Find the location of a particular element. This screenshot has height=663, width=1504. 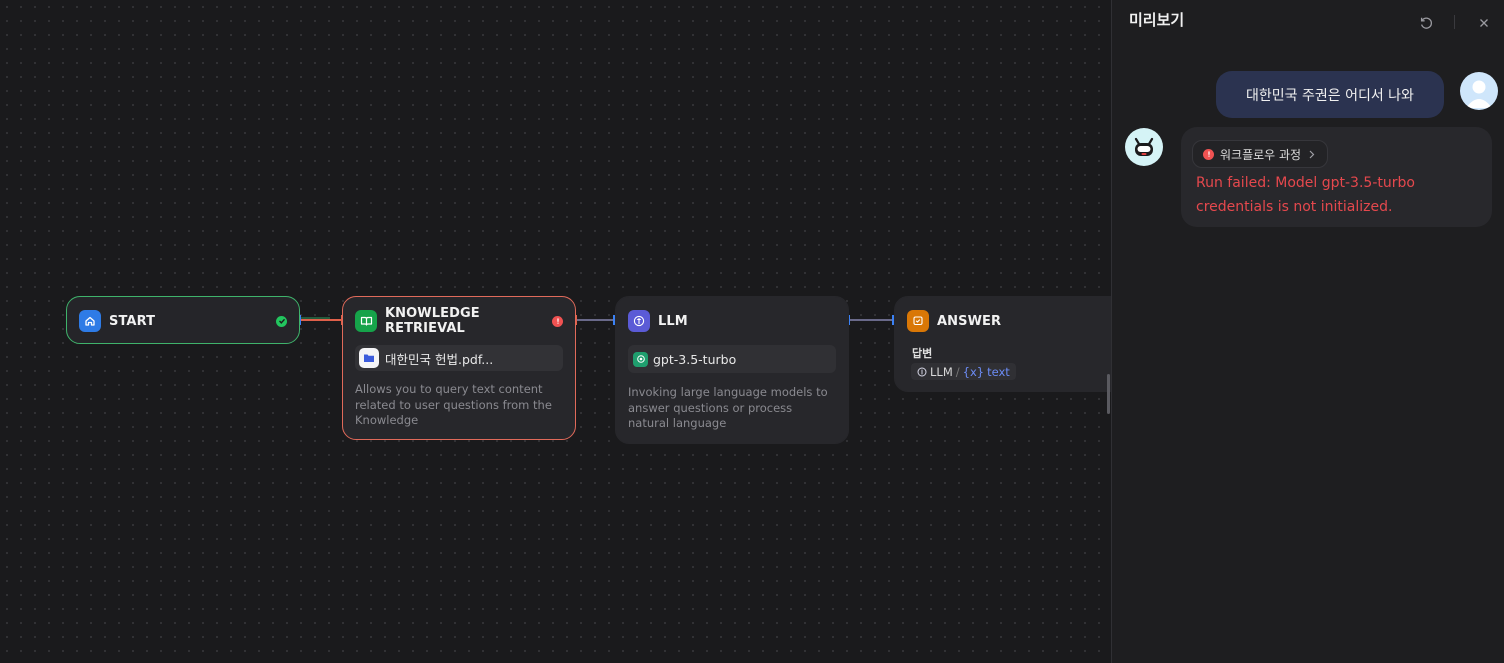

bot-avatar is located at coordinates (1144, 147).